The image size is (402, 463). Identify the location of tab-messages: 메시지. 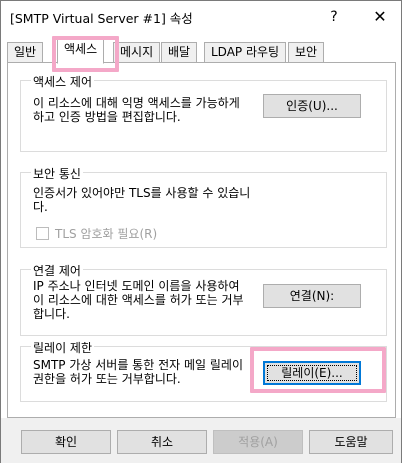
(137, 52).